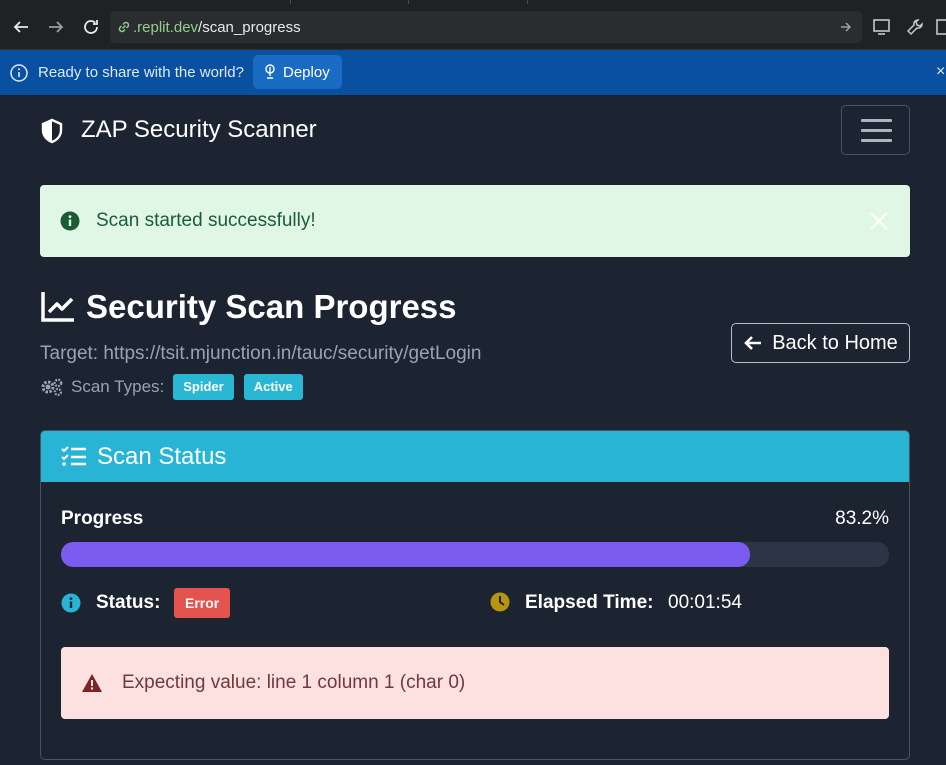 This screenshot has height=765, width=946. Describe the element at coordinates (273, 387) in the screenshot. I see `scan-type-badge-active: Active` at that location.